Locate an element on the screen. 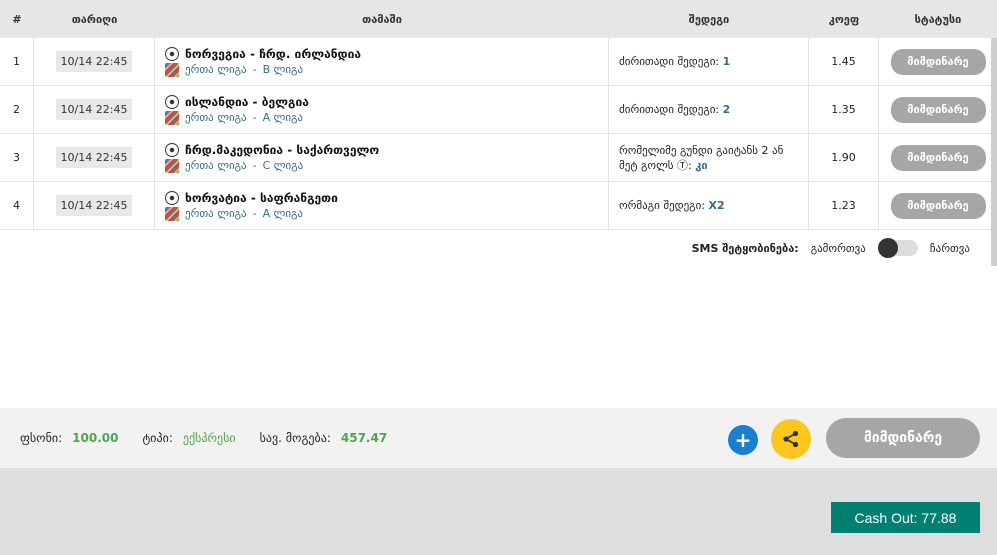 Image resolution: width=997 pixels, height=555 pixels. row-game: ისლანდია - ბელგია ერთა ლიგა - A ლიგა is located at coordinates (382, 109).